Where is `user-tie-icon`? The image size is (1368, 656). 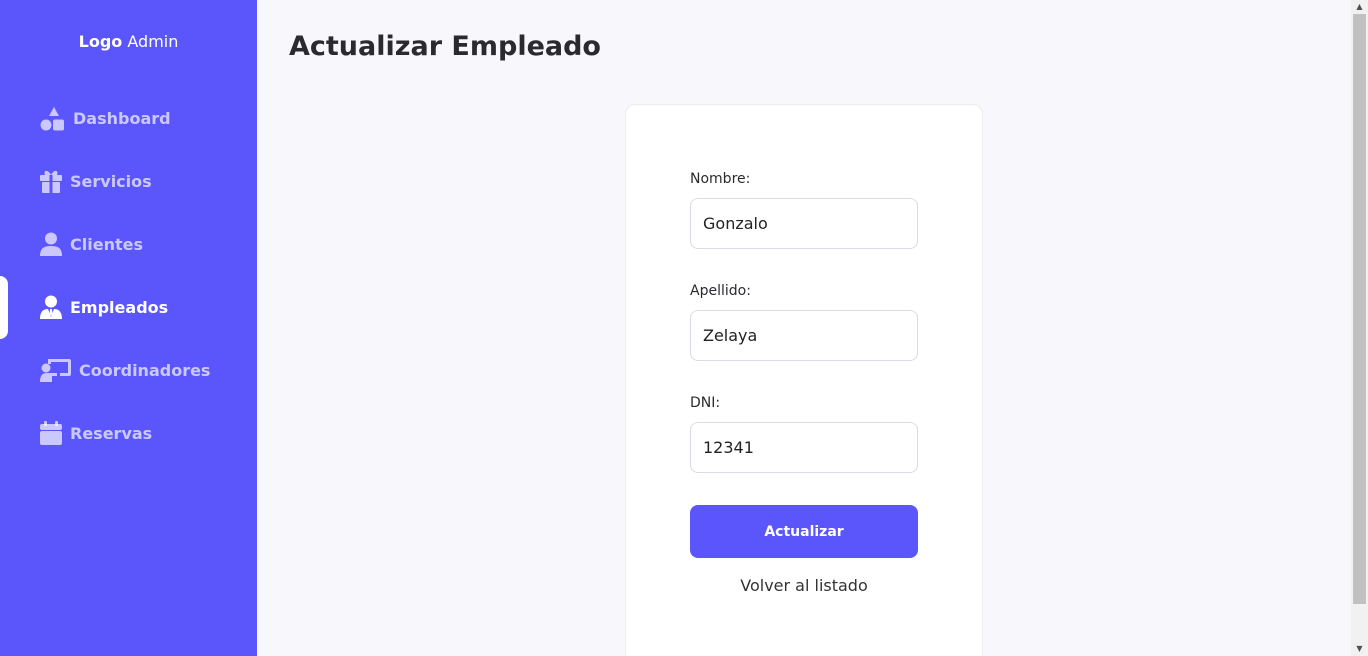
user-tie-icon is located at coordinates (51, 307).